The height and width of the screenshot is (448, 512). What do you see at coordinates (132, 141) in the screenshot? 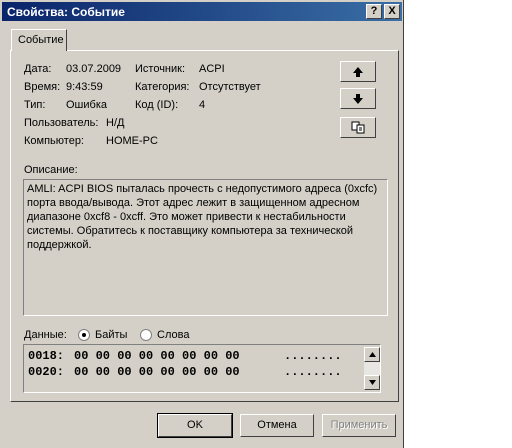
I see `computer-value: HOME-PC` at bounding box center [132, 141].